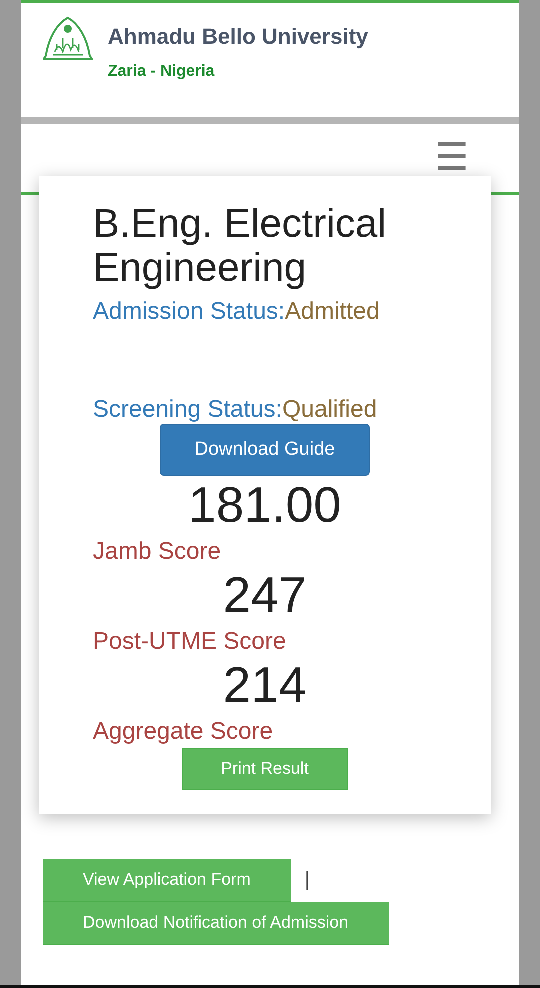  Describe the element at coordinates (167, 880) in the screenshot. I see `view-application-form-button: View Application Form` at that location.